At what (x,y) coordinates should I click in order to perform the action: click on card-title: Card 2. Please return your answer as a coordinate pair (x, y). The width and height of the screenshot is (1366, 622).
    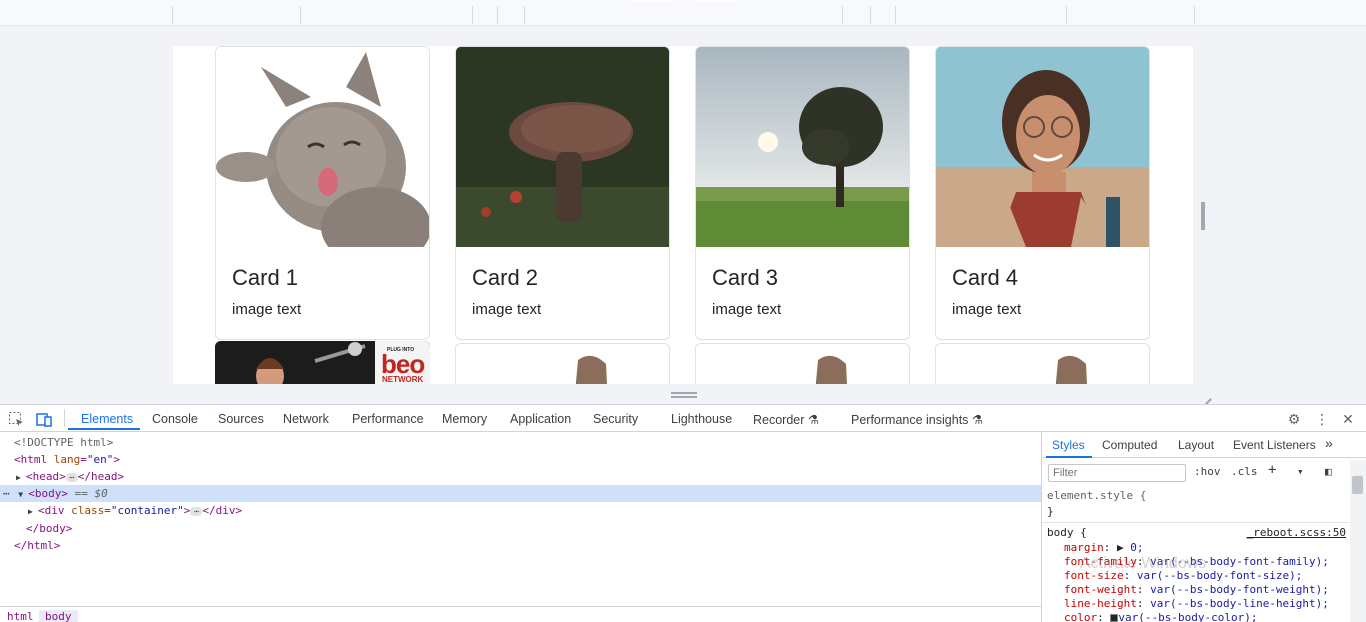
    Looking at the image, I should click on (505, 277).